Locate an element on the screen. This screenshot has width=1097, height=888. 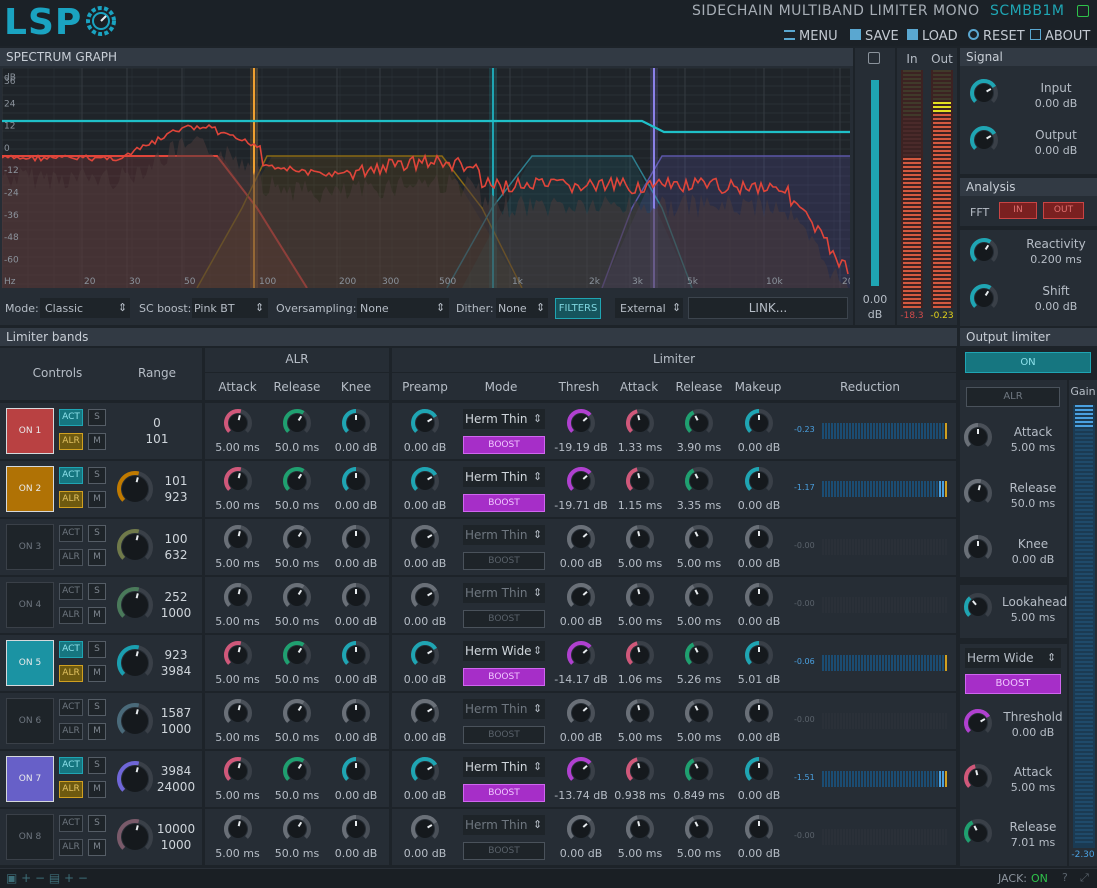
filters-button: FILTERS is located at coordinates (578, 308).